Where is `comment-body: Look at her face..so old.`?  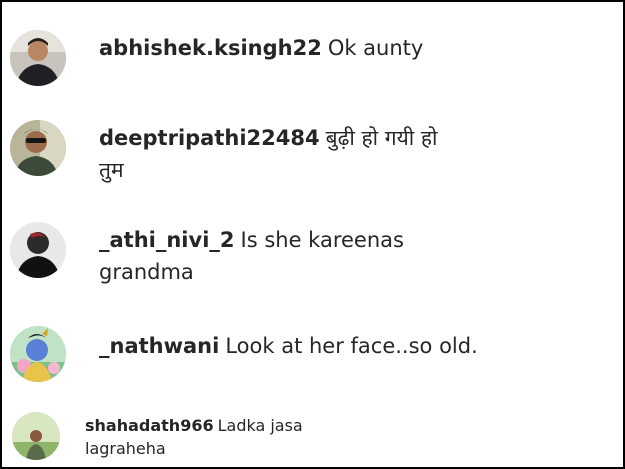 comment-body: Look at her face..so old. is located at coordinates (351, 346).